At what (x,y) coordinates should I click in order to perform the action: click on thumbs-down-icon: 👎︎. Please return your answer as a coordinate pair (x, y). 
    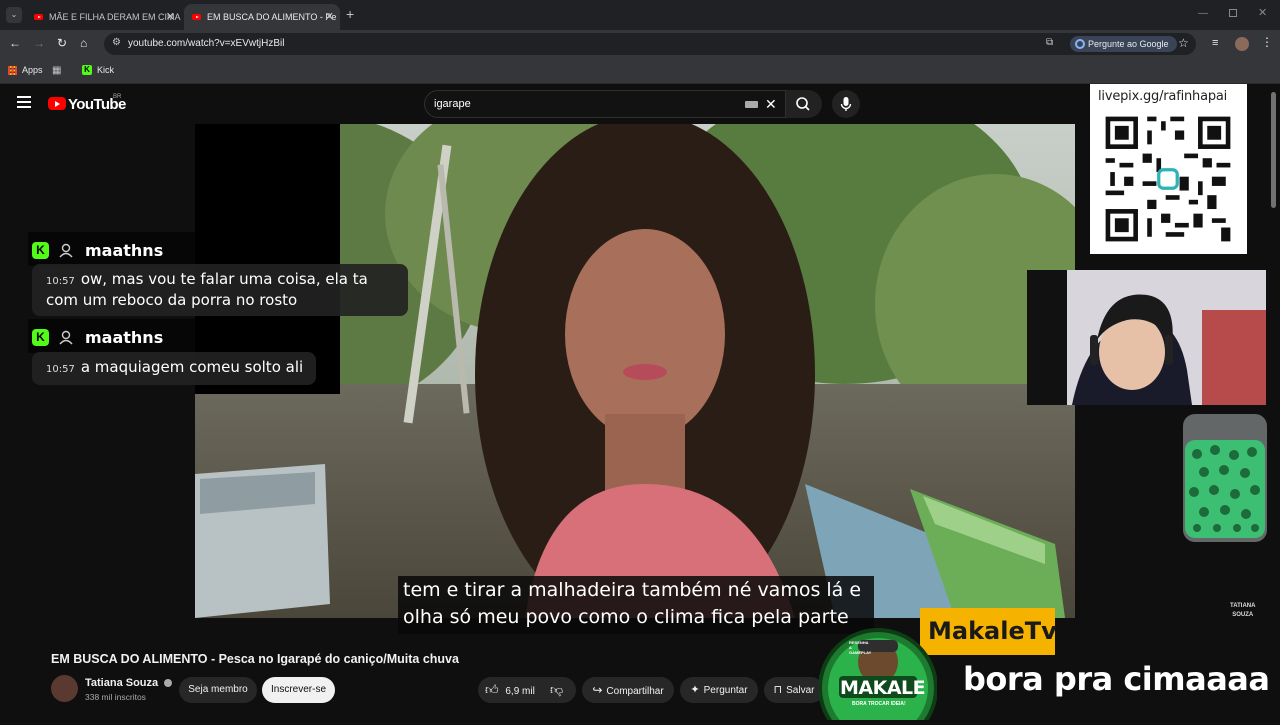
    Looking at the image, I should click on (557, 689).